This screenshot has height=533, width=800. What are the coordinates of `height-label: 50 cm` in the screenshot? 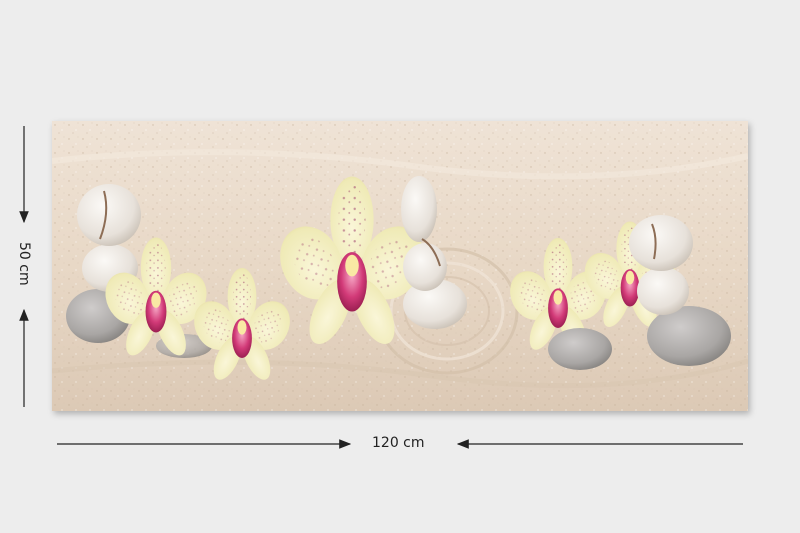 It's located at (24, 264).